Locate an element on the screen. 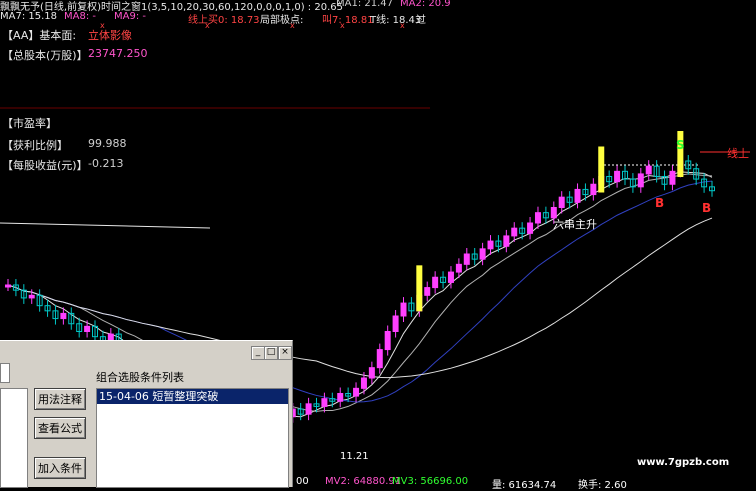  sell-signal: S is located at coordinates (680, 145).